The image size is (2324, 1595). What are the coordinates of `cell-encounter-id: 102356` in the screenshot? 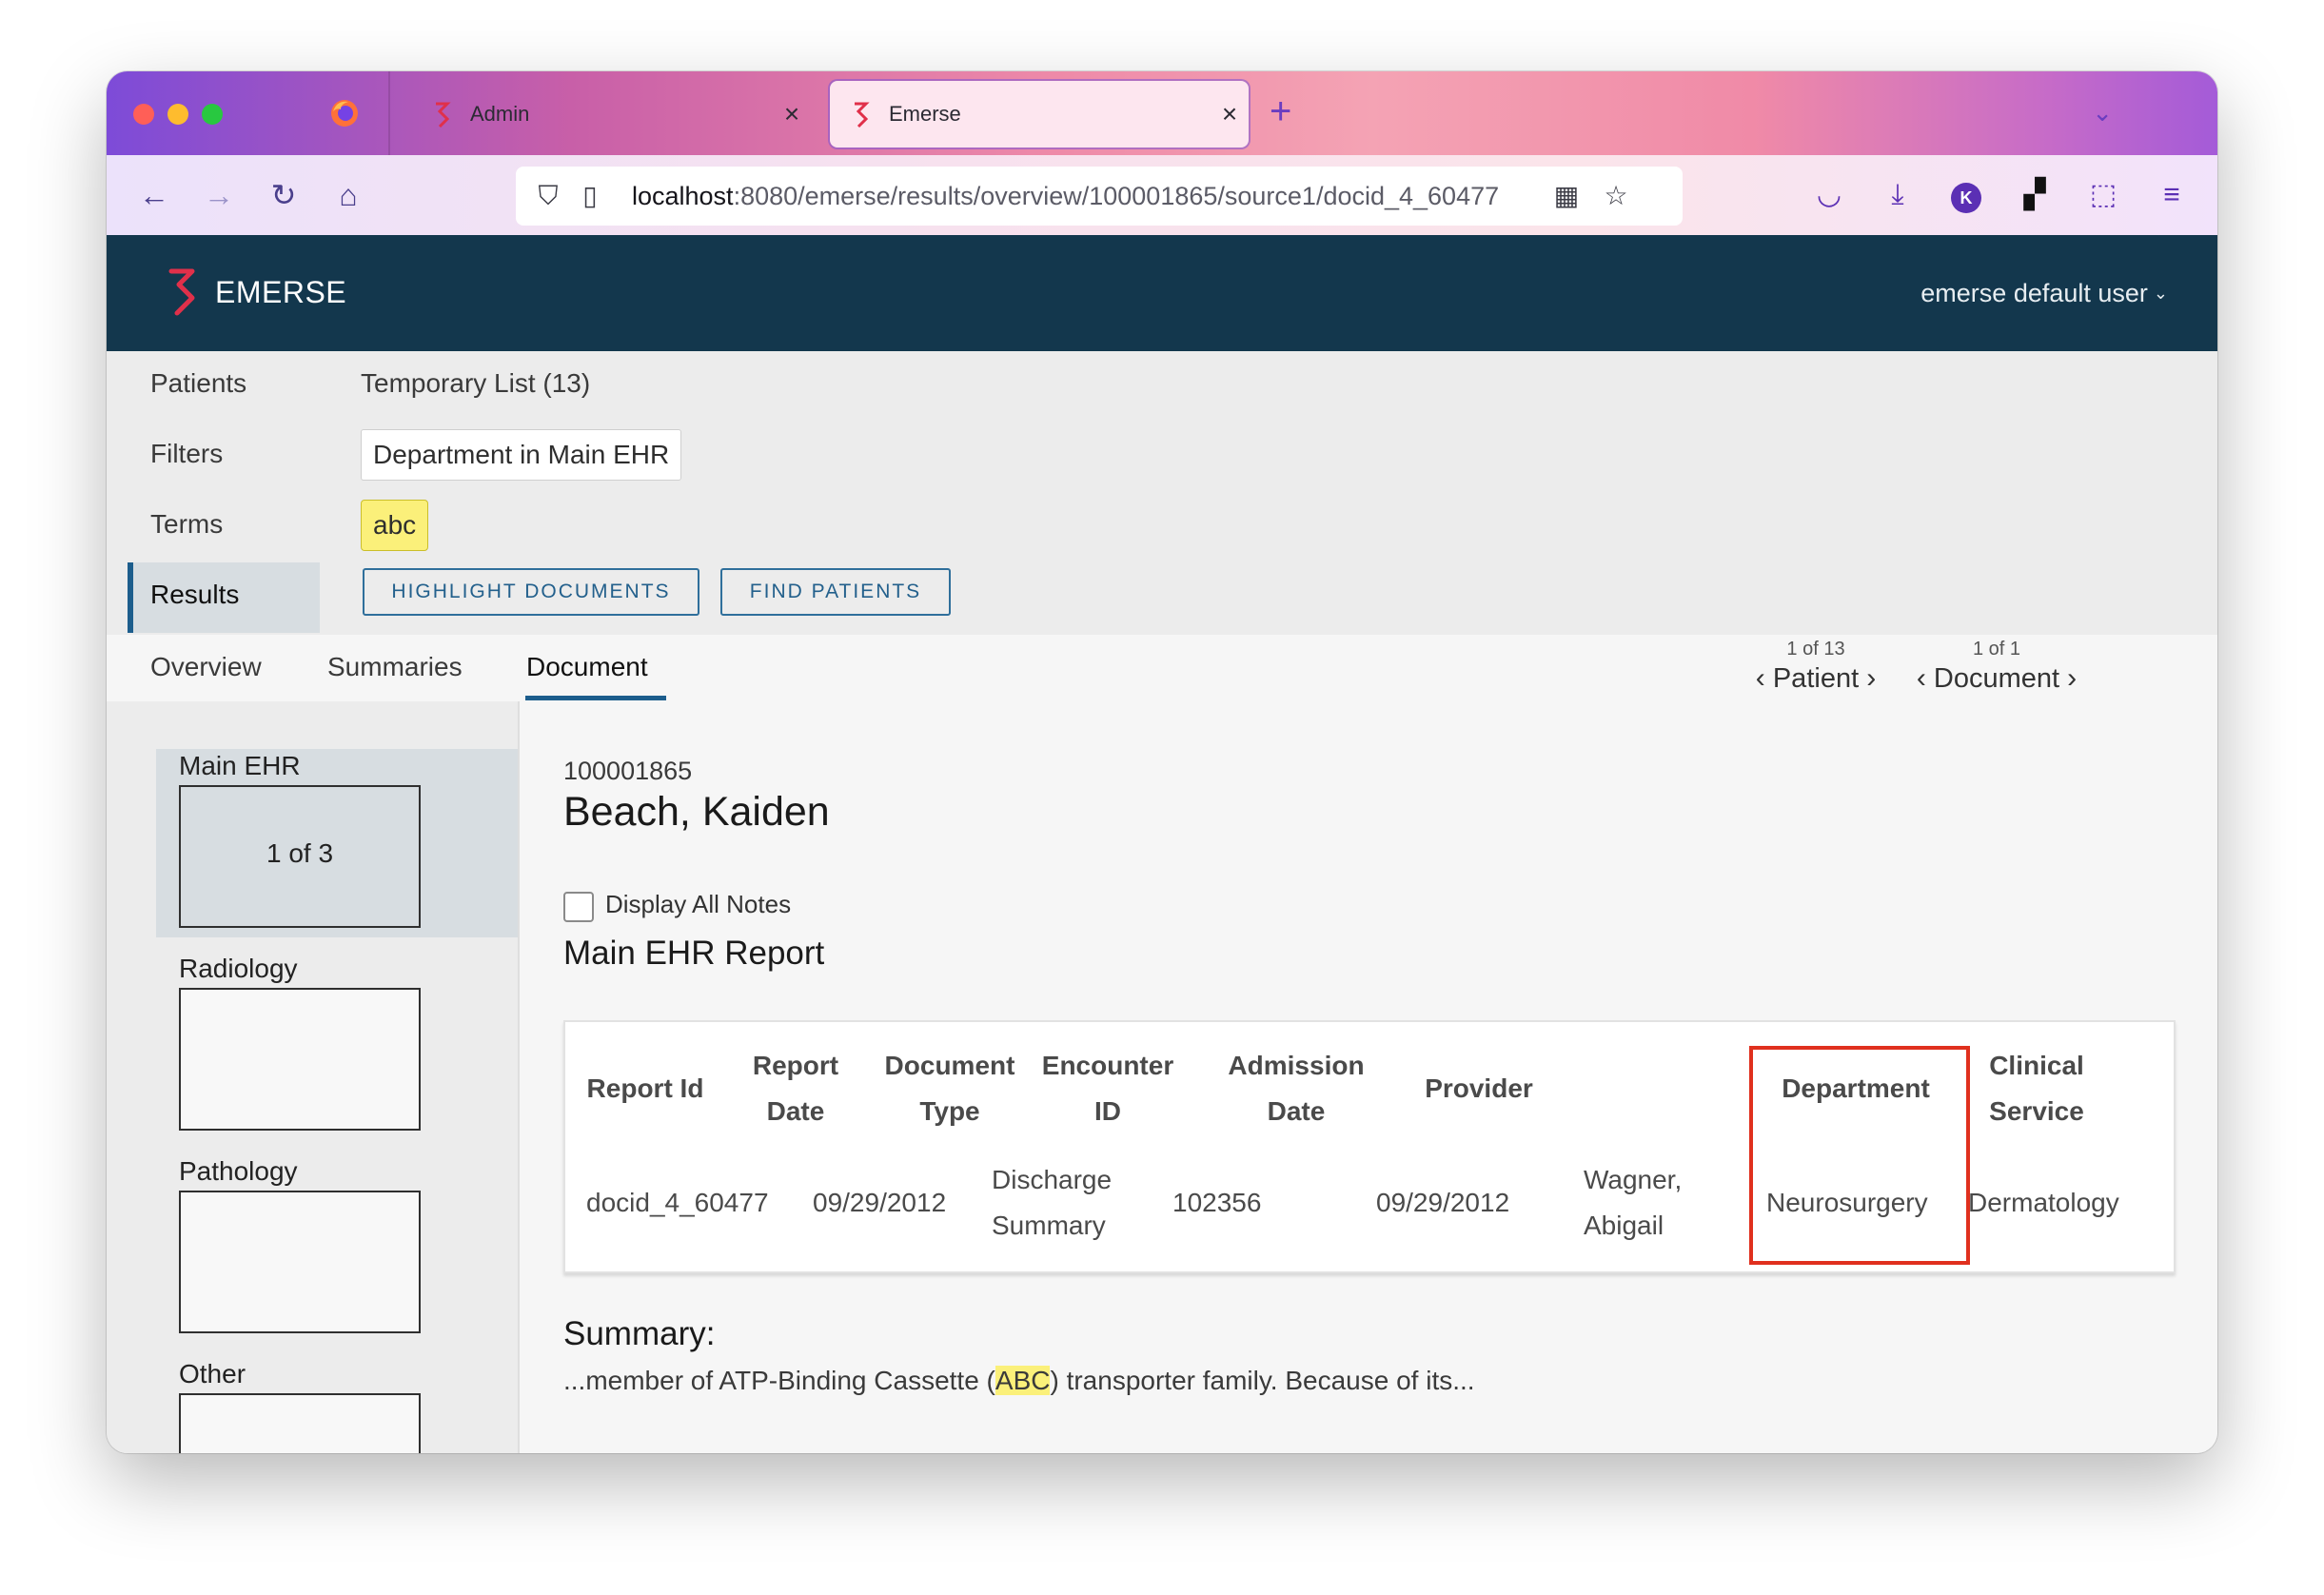 It's located at (1217, 1202).